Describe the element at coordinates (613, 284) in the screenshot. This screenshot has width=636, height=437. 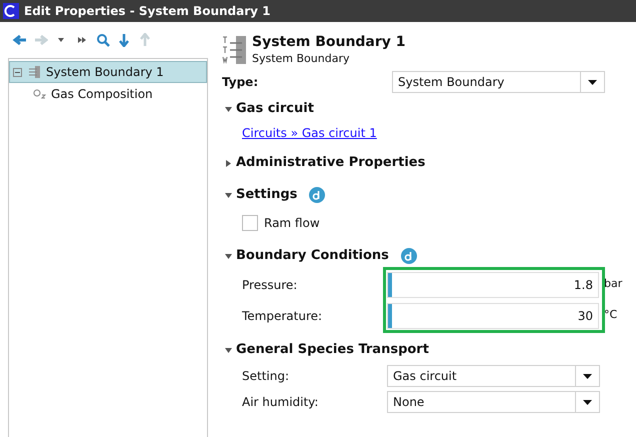
I see `unit-label: bar` at that location.